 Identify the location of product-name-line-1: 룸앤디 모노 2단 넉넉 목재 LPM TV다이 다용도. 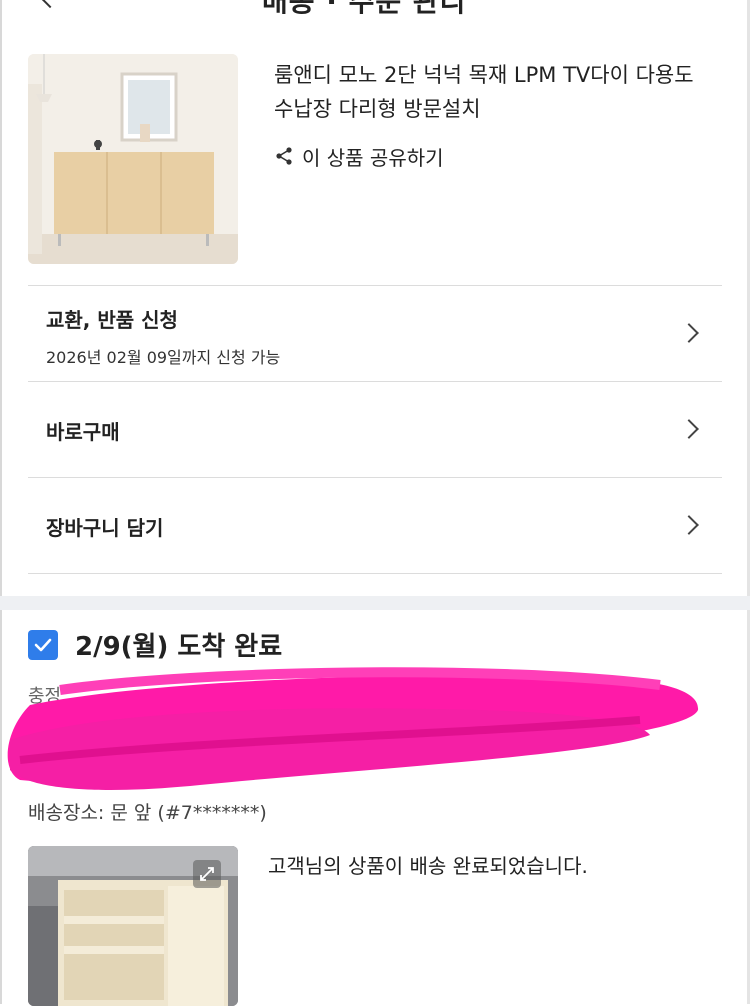
(484, 75).